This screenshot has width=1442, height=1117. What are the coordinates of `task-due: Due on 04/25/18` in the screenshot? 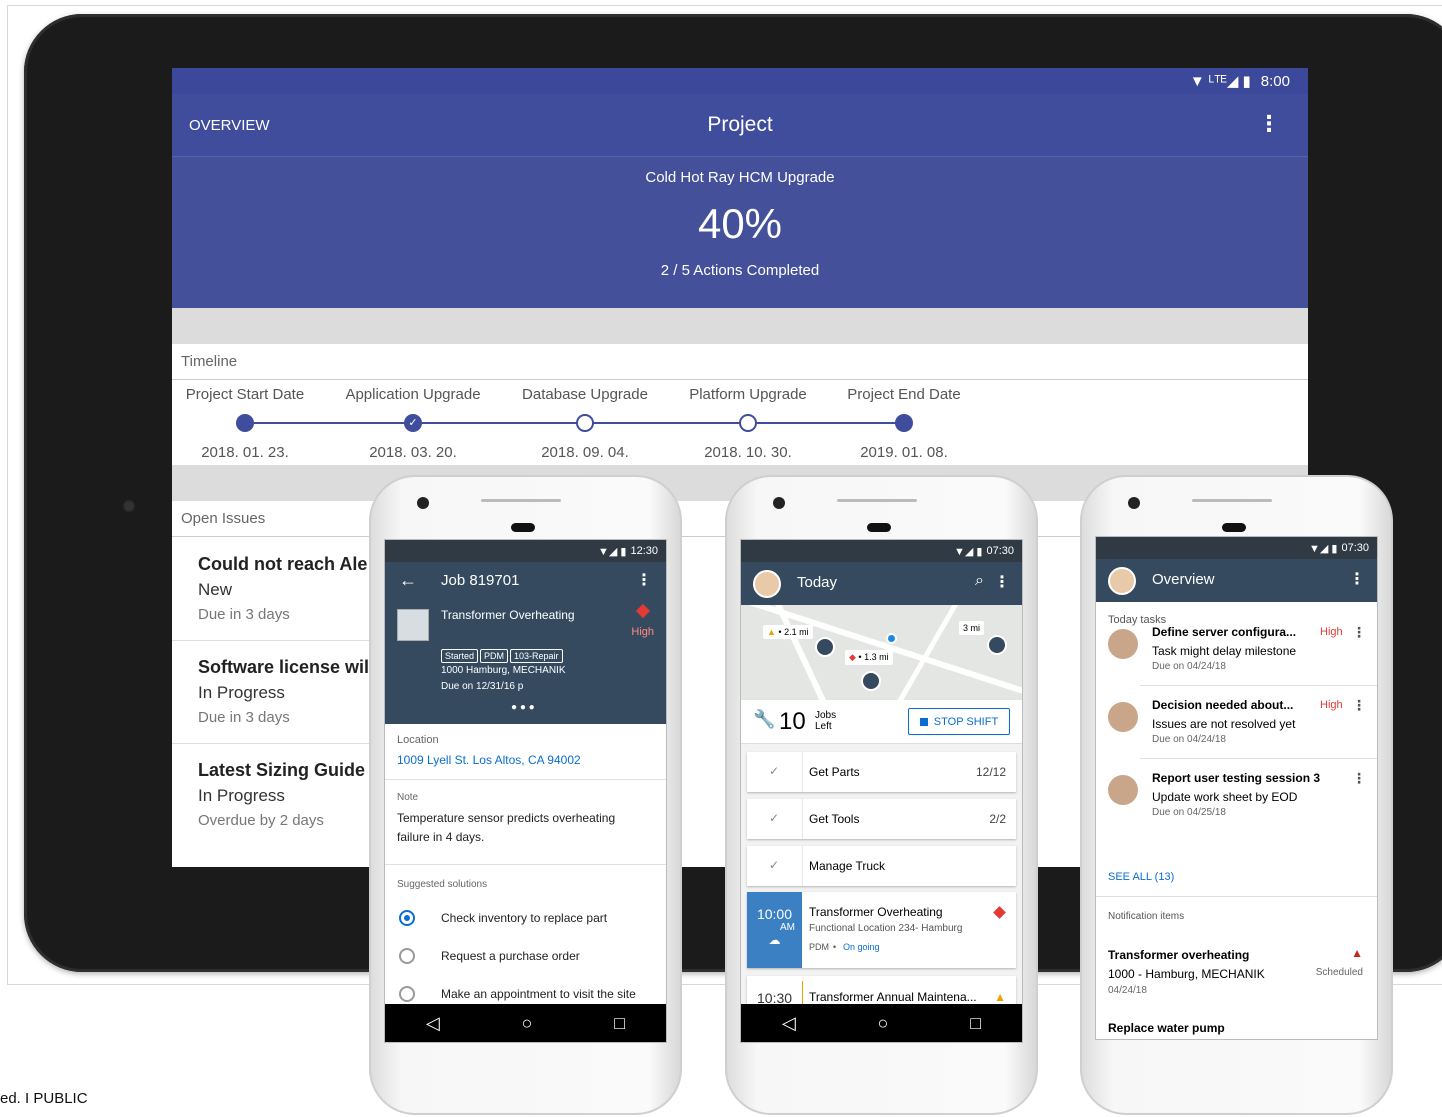 It's located at (1189, 812).